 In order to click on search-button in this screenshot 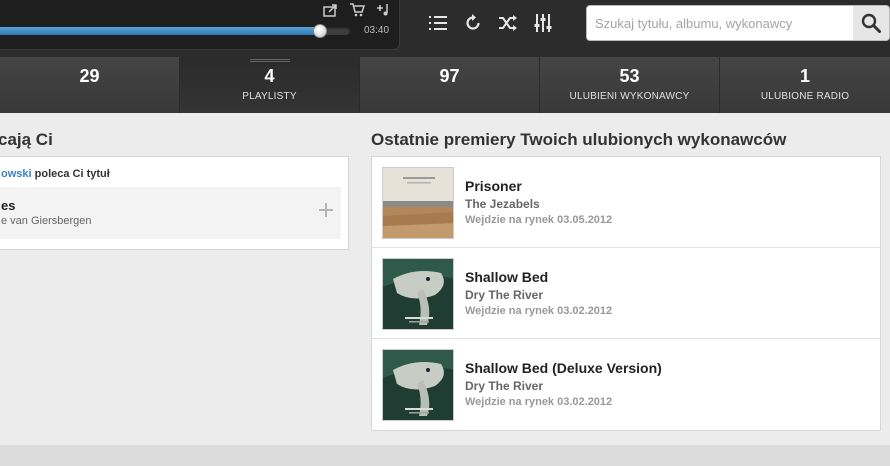, I will do `click(871, 23)`.